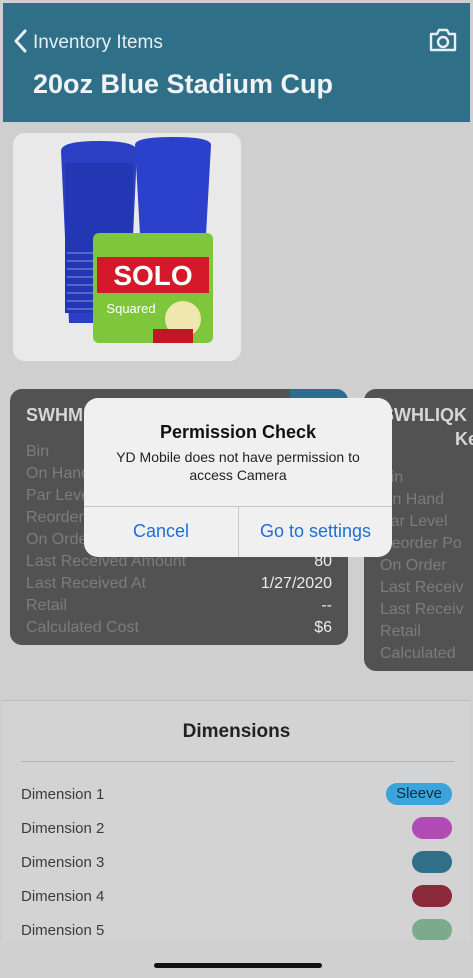 The height and width of the screenshot is (978, 473). What do you see at coordinates (20, 42) in the screenshot?
I see `chevron-left-icon` at bounding box center [20, 42].